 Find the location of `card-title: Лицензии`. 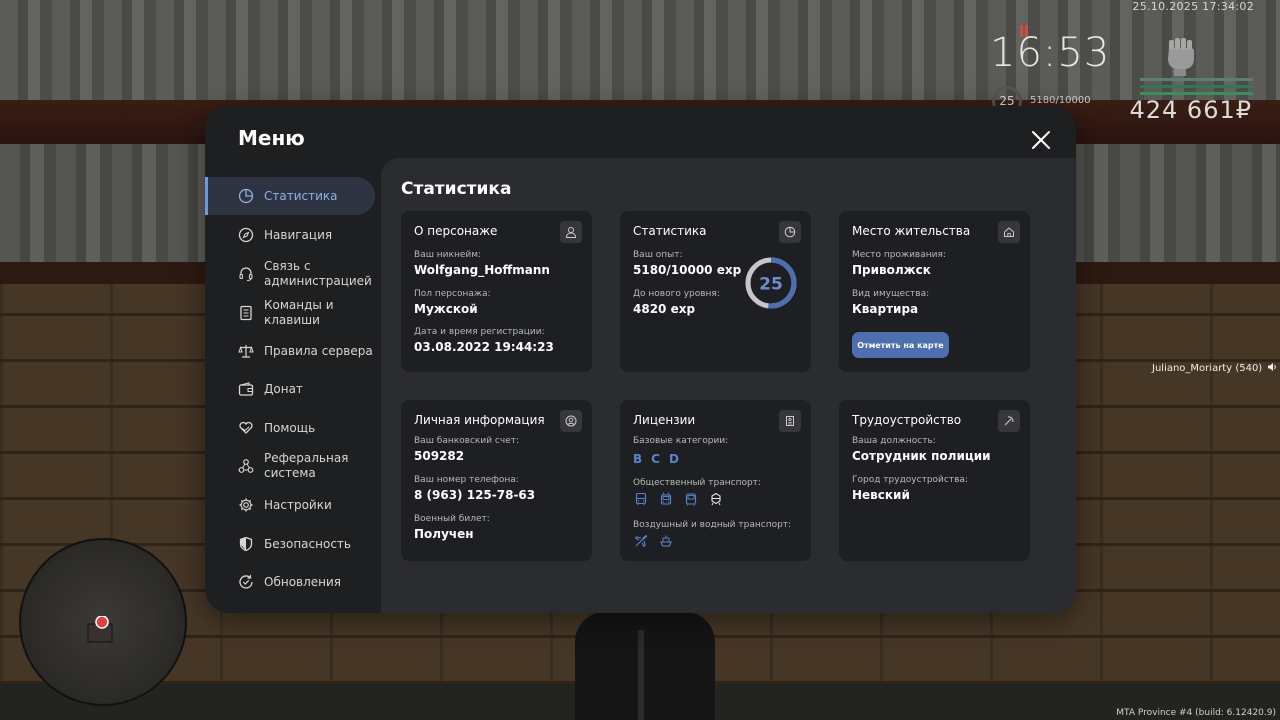

card-title: Лицензии is located at coordinates (664, 420).